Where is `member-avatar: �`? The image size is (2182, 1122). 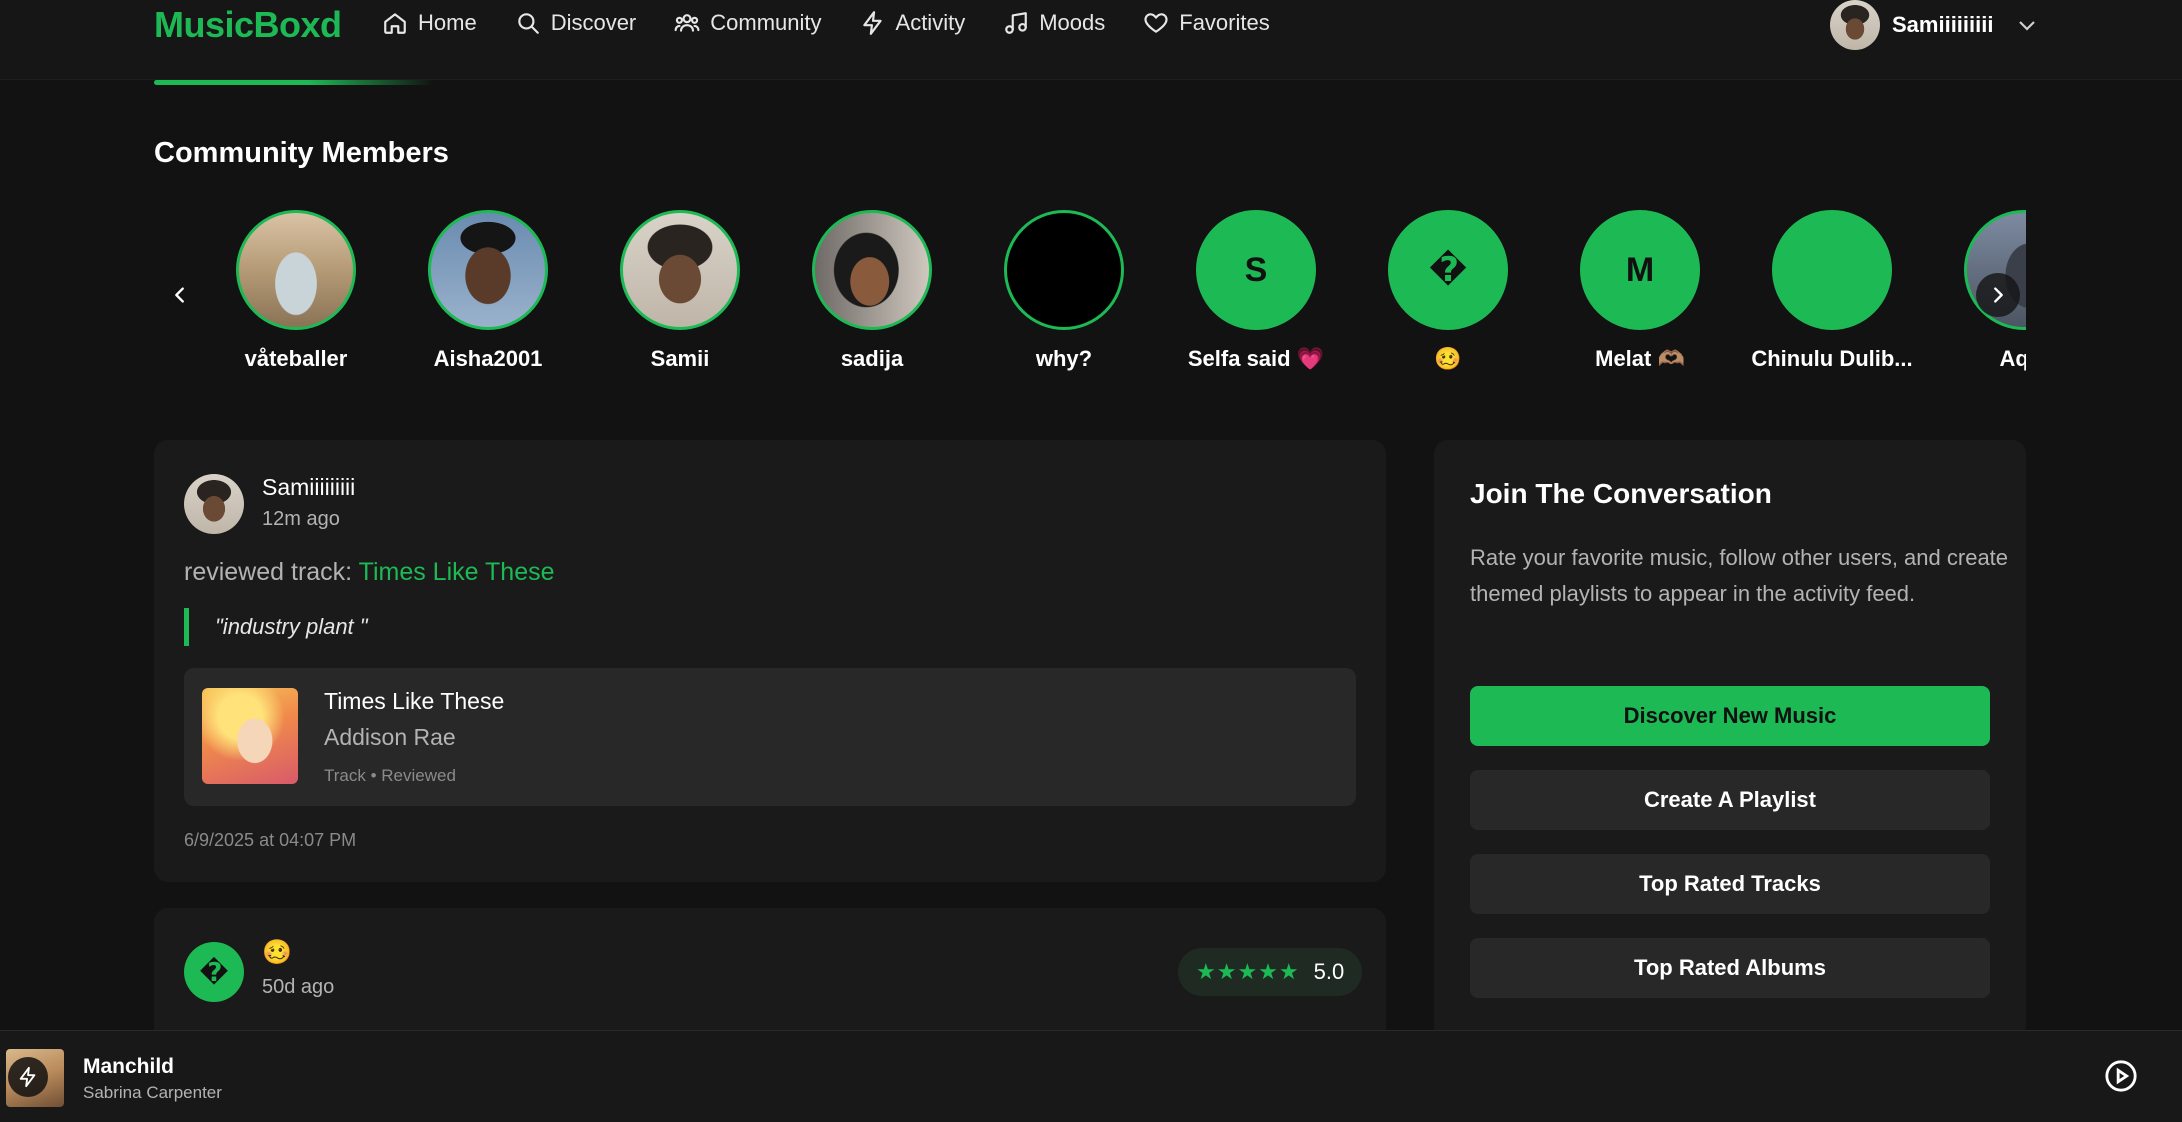
member-avatar: � is located at coordinates (1448, 270).